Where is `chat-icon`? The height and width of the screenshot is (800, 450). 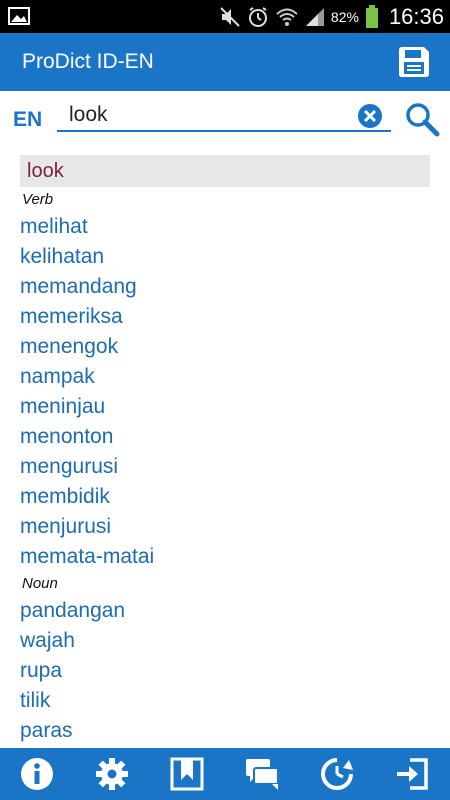 chat-icon is located at coordinates (262, 774).